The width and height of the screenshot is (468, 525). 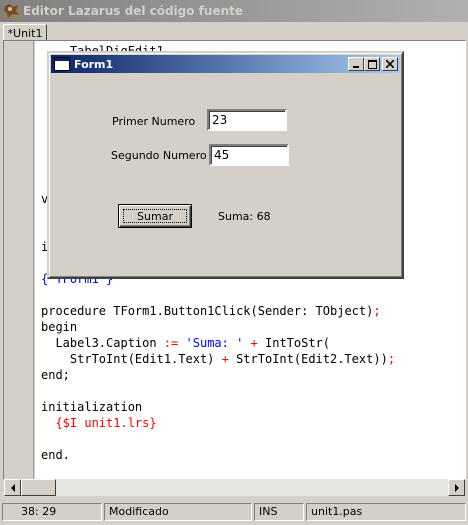 I want to click on code-line-end-final: end., so click(x=55, y=455).